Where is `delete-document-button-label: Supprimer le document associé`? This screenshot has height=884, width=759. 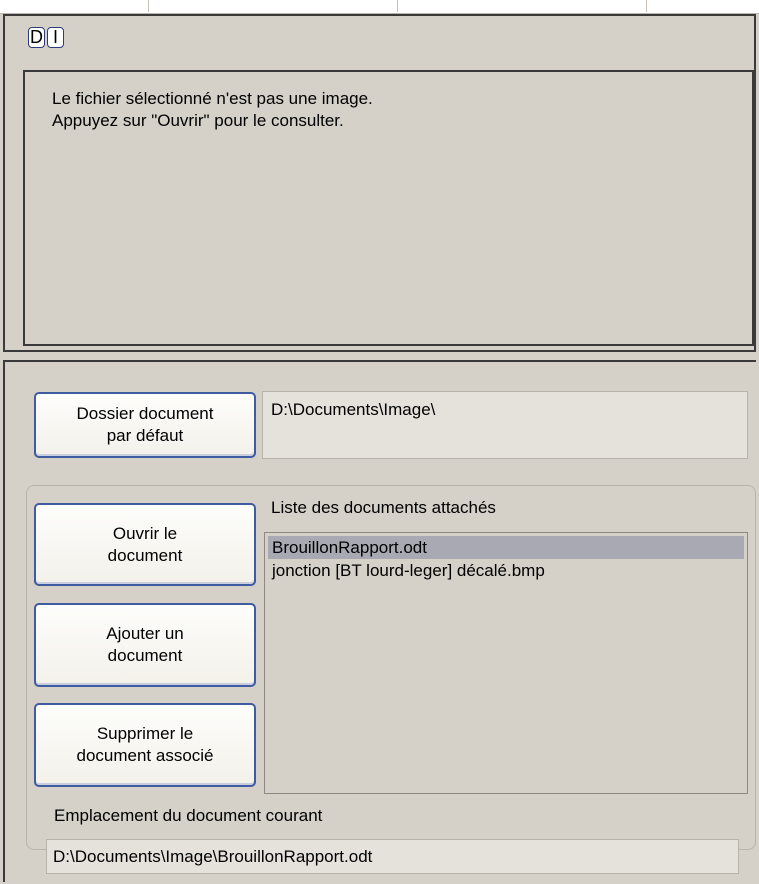 delete-document-button-label: Supprimer le document associé is located at coordinates (145, 744).